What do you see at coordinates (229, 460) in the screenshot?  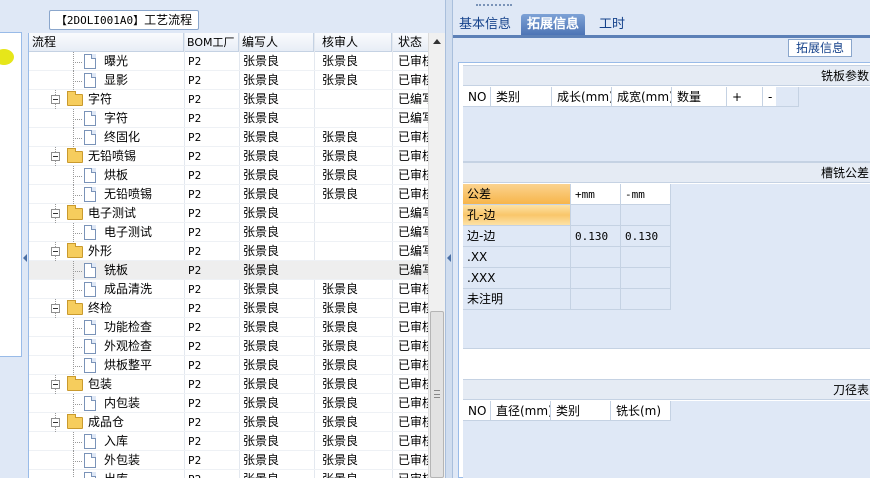 I see `table-row: 外包装 P2 张景良 张景良 已审核` at bounding box center [229, 460].